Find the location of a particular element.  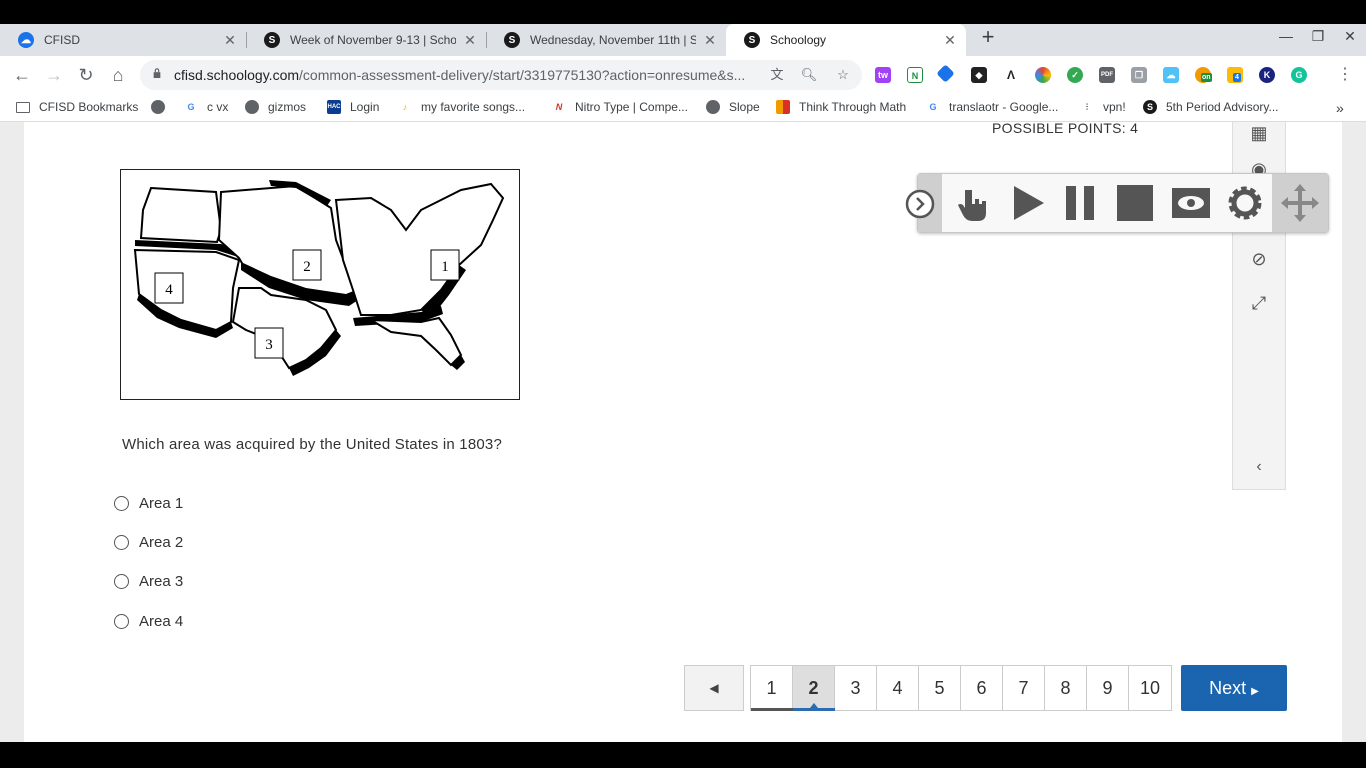

collapse-panel-icon: ‹ is located at coordinates (1259, 467).